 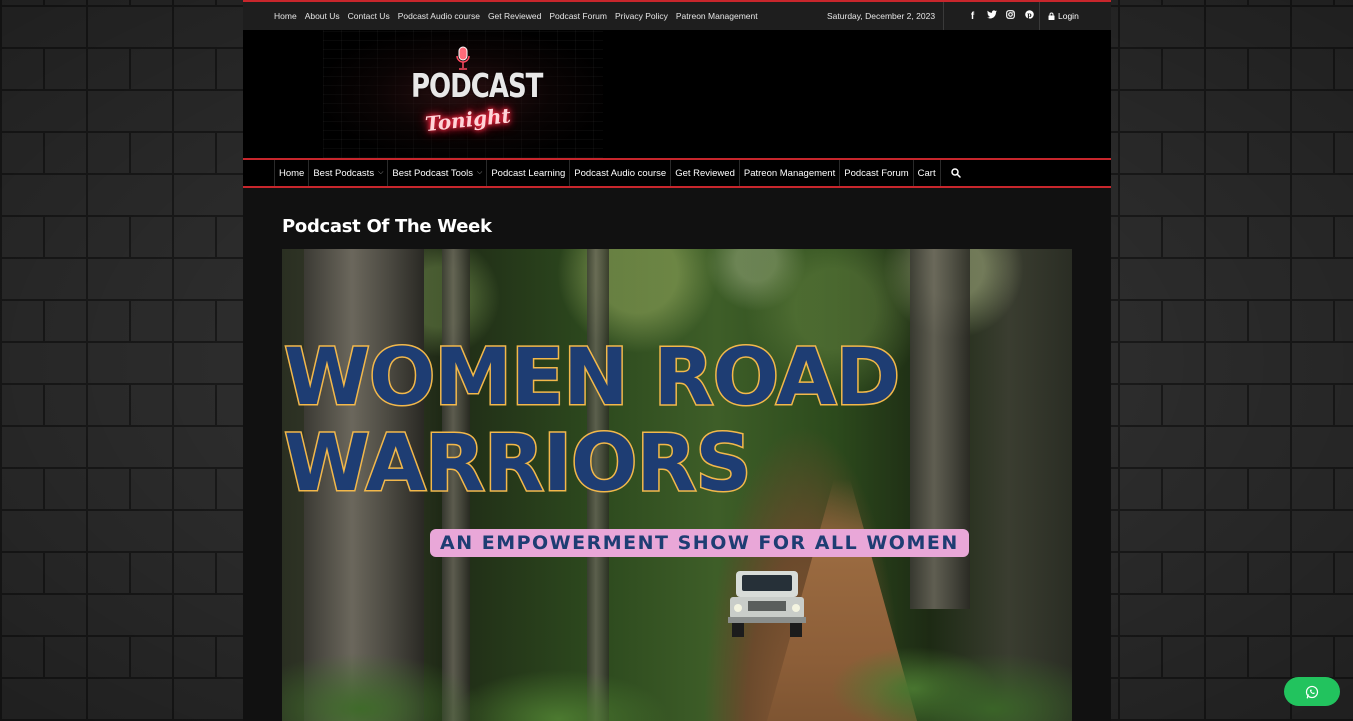 I want to click on current-date: Saturday, December 2, 2023, so click(x=886, y=16).